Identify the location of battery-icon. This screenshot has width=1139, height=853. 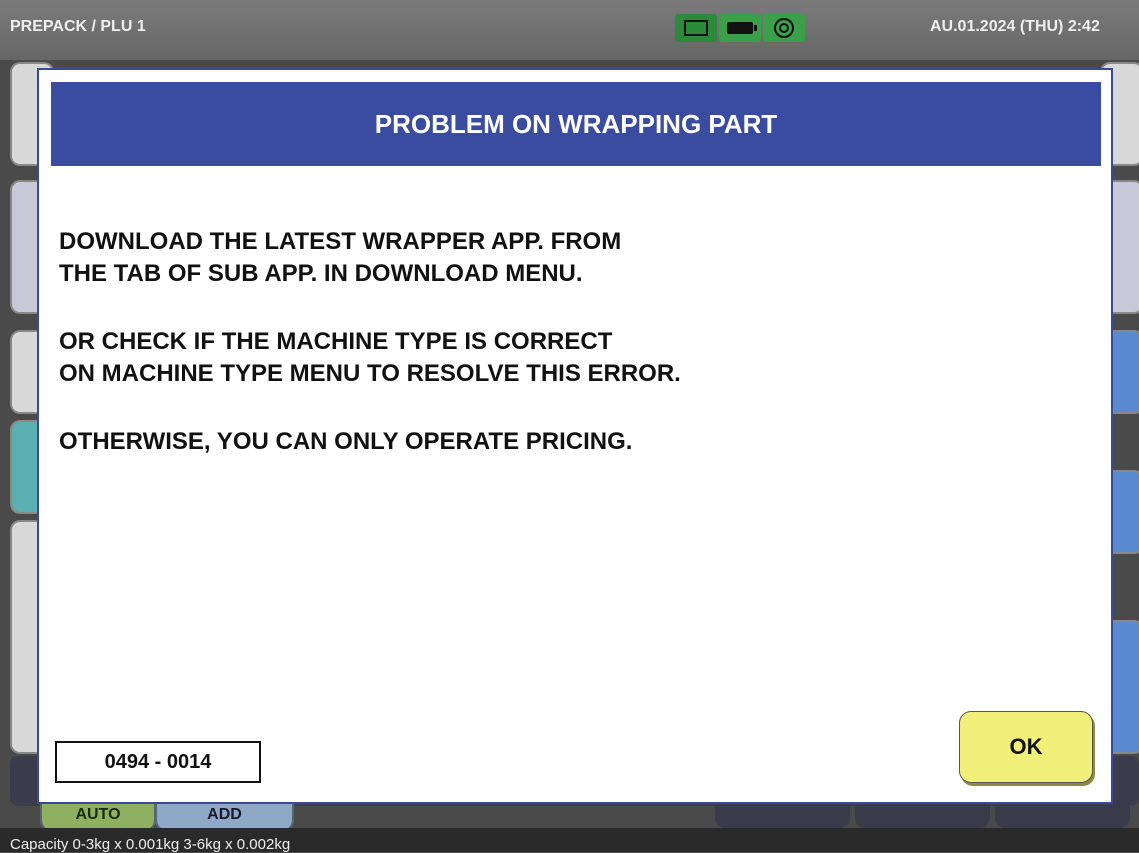
(740, 28).